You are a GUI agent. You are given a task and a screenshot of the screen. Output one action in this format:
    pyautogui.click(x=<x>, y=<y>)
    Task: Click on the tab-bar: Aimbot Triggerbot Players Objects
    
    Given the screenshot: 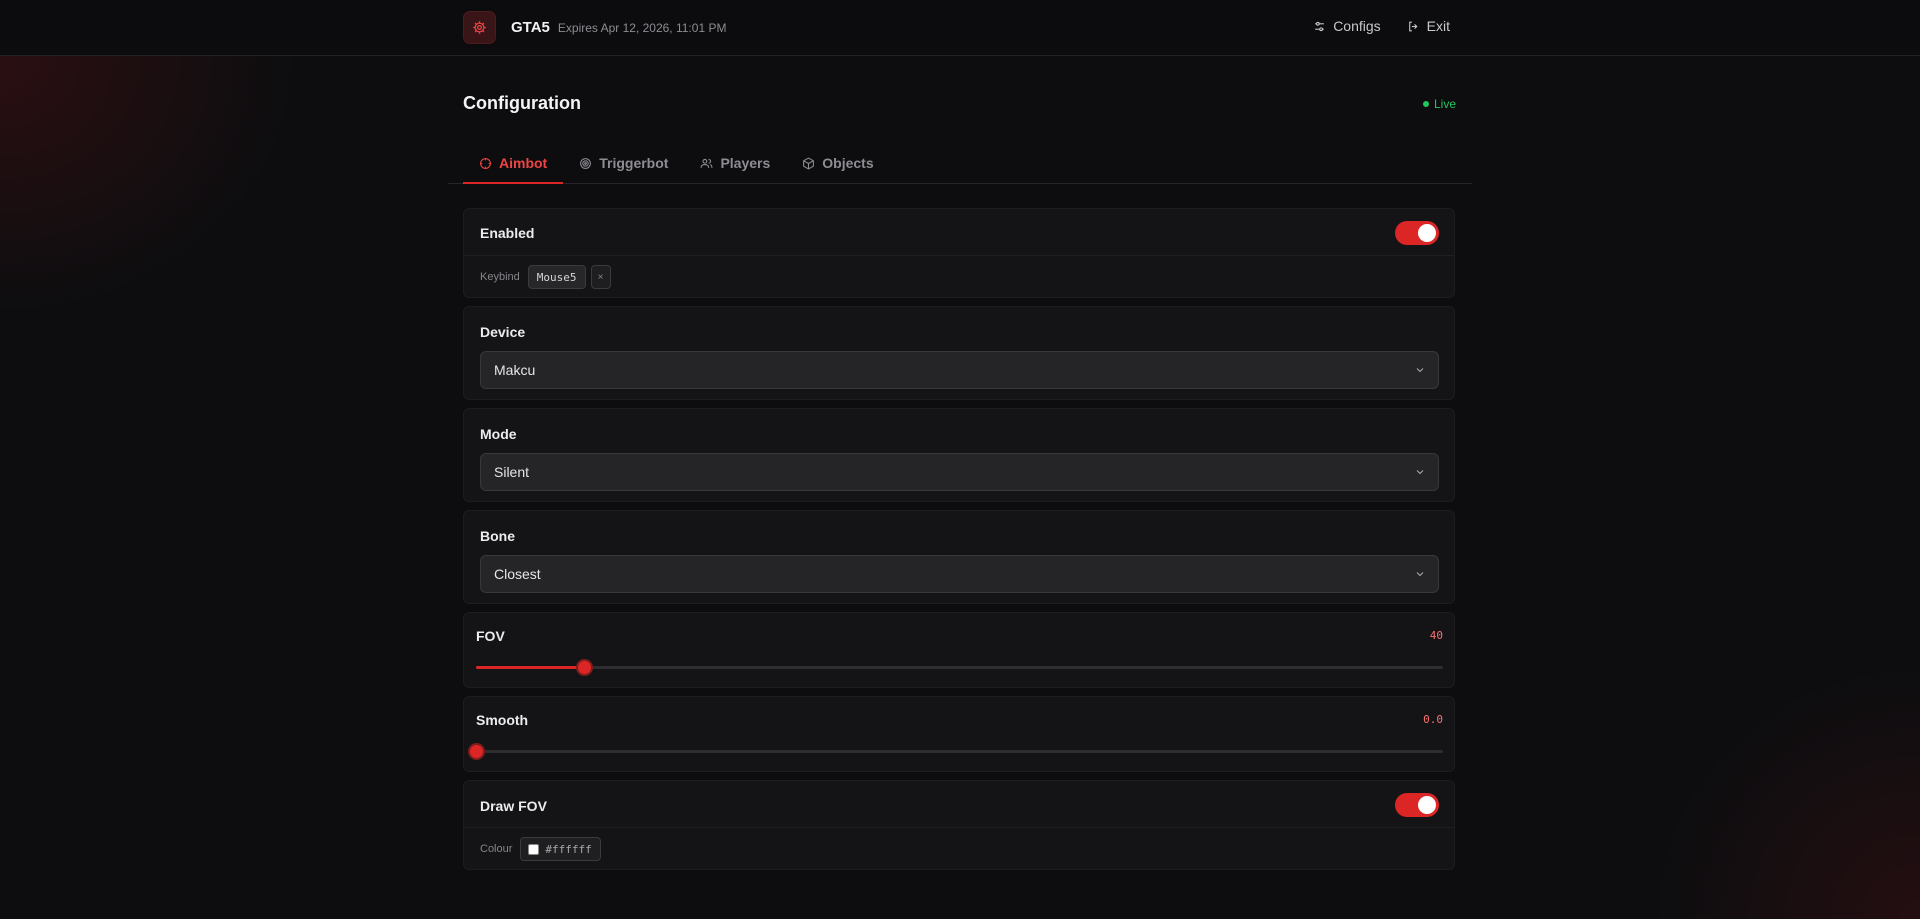 What is the action you would take?
    pyautogui.click(x=960, y=163)
    